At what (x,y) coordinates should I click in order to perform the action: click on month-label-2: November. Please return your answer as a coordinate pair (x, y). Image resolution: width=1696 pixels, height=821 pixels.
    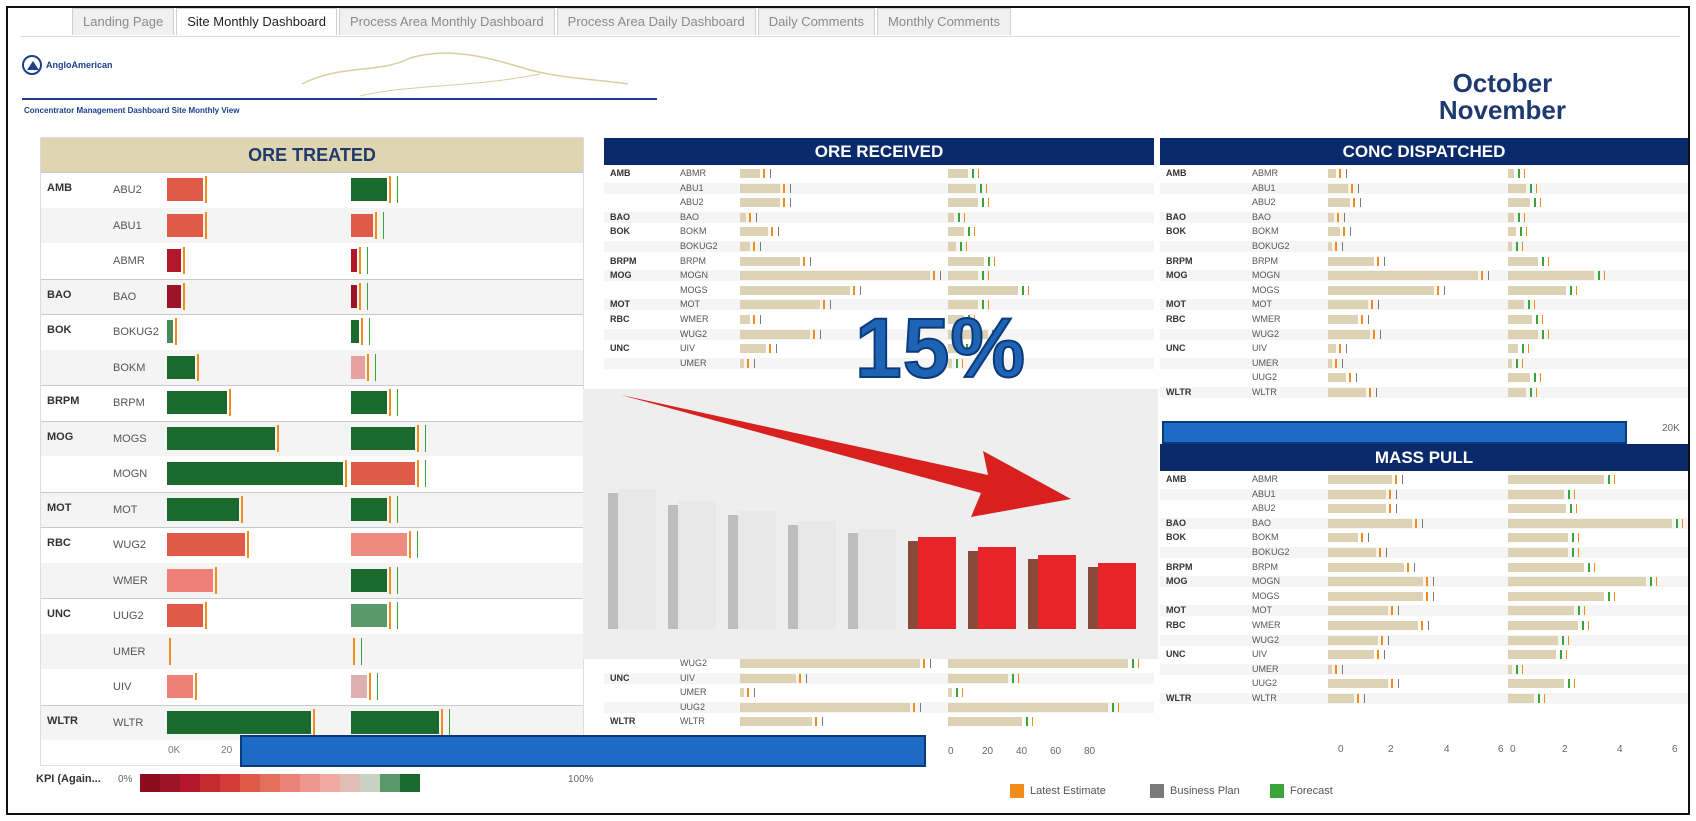
    Looking at the image, I should click on (1502, 110).